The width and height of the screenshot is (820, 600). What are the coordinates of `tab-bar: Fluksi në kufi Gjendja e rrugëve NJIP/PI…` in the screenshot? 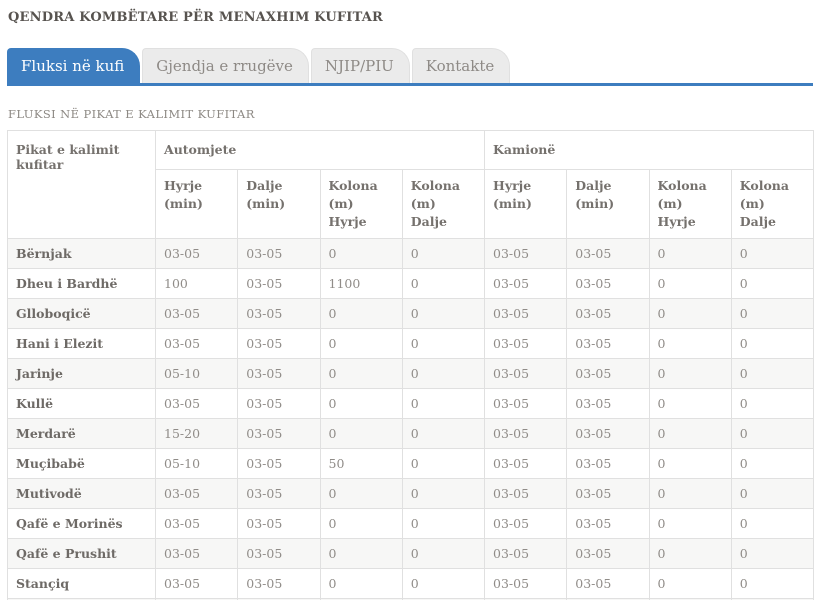 It's located at (410, 67).